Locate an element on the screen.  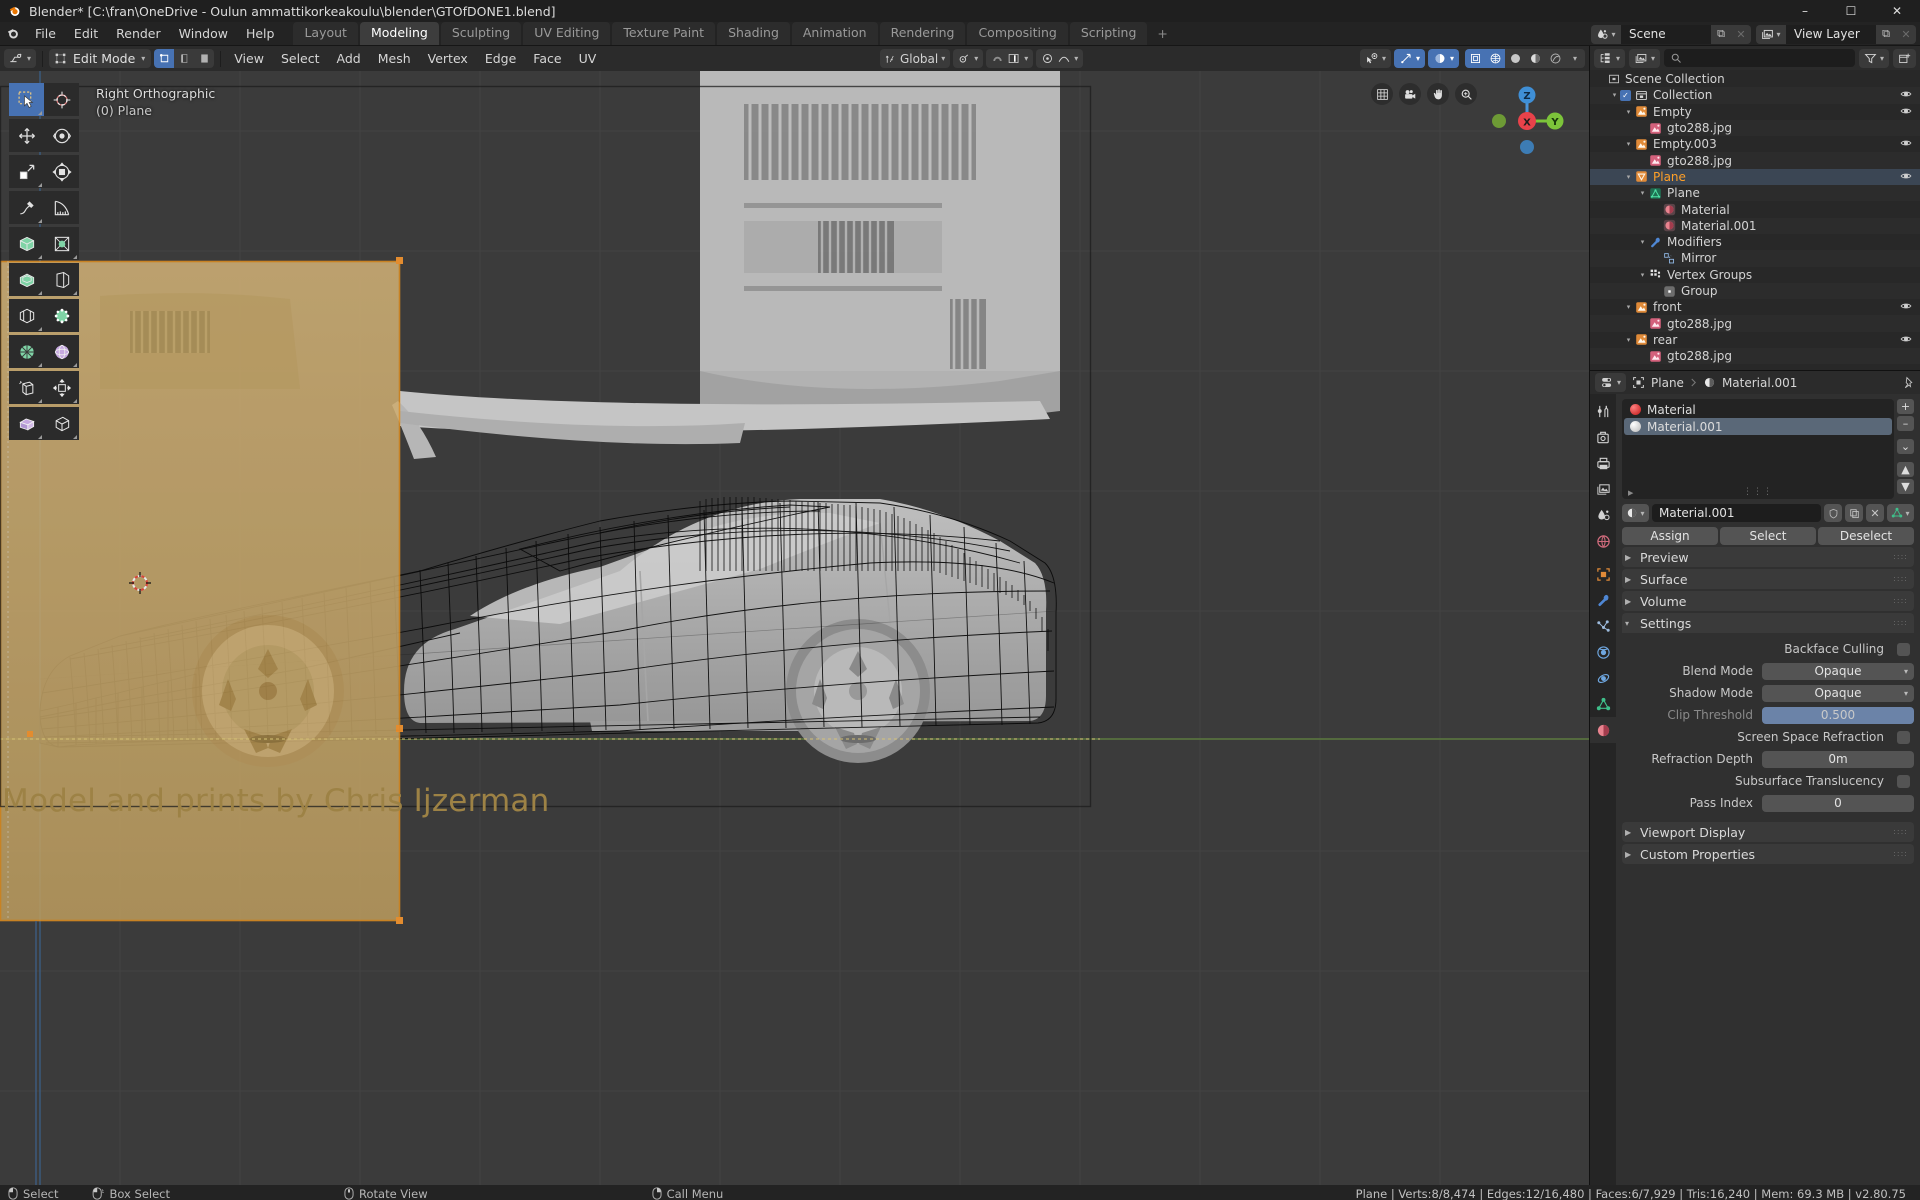
extrude-region-tool is located at coordinates (61, 243).